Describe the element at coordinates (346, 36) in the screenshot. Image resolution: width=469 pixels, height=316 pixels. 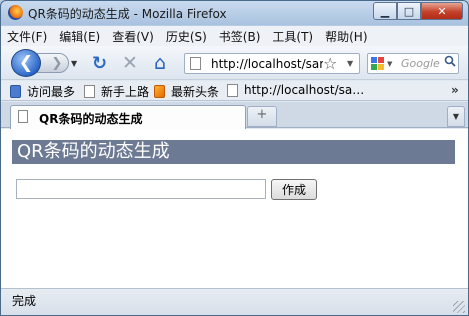
I see `menu-help: 帮助(H)` at that location.